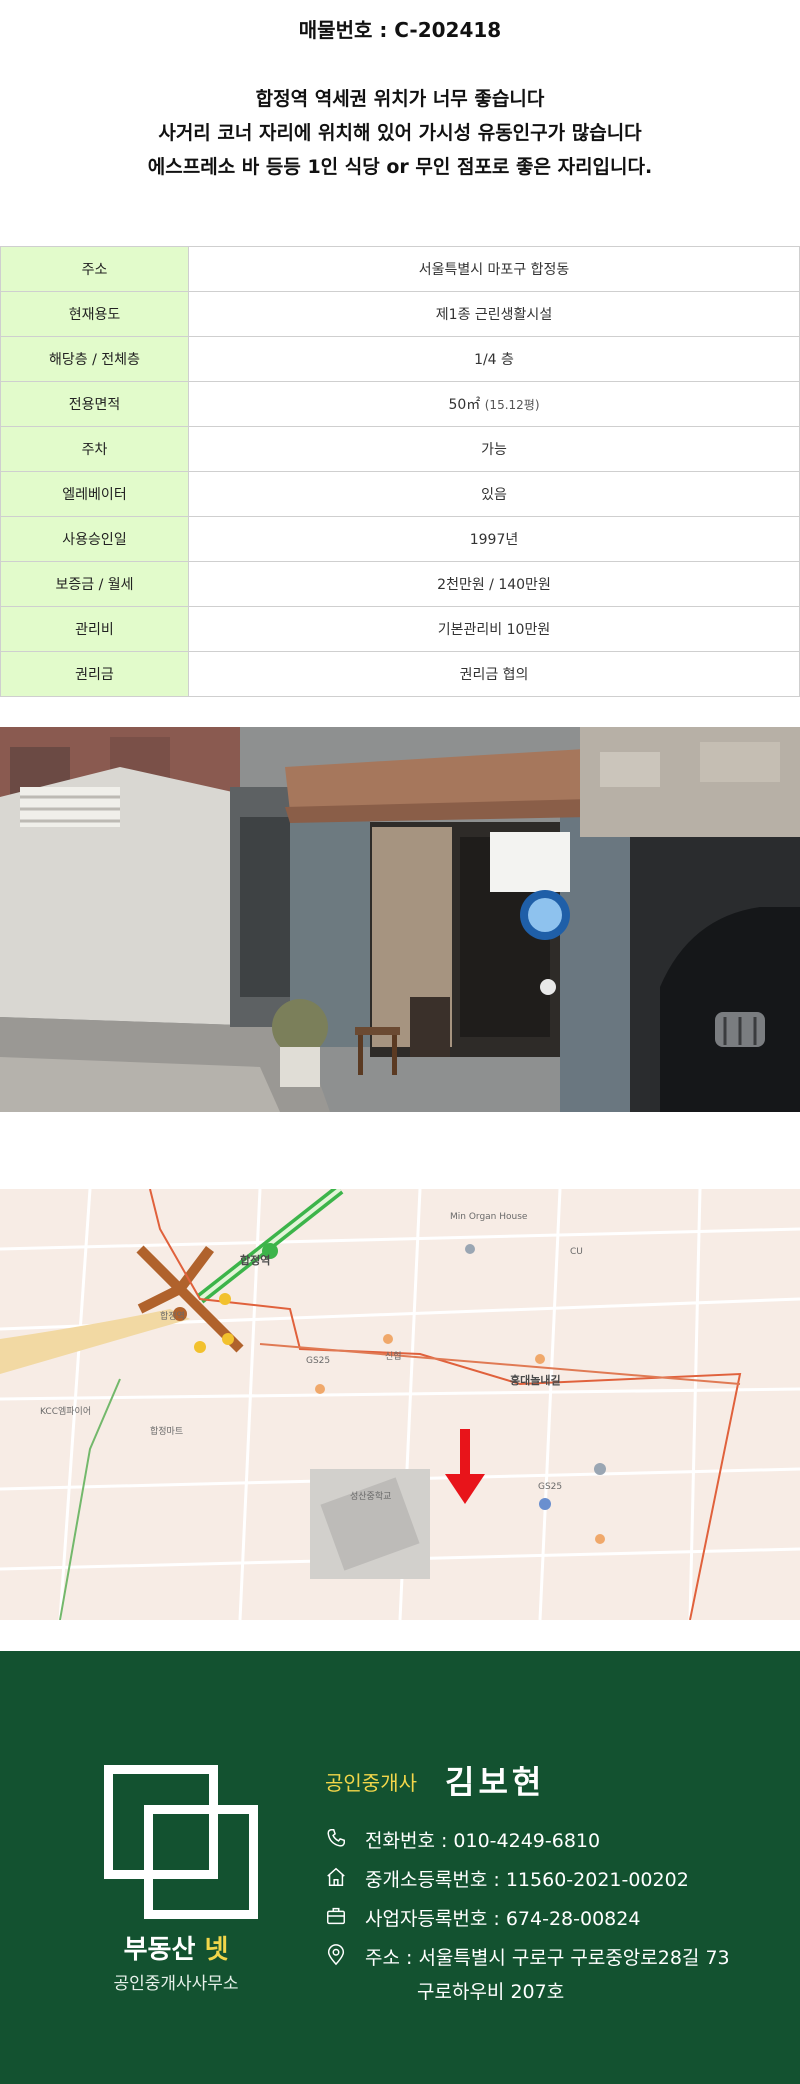  I want to click on row-label: 관리비, so click(94, 629).